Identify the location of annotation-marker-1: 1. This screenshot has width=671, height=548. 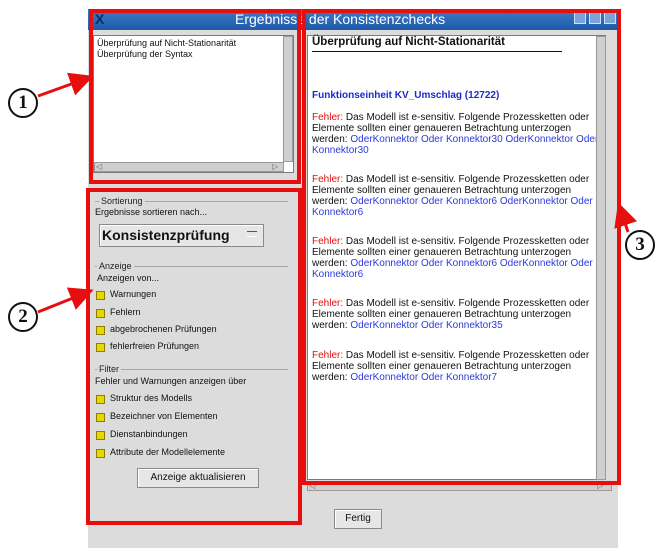
(23, 103).